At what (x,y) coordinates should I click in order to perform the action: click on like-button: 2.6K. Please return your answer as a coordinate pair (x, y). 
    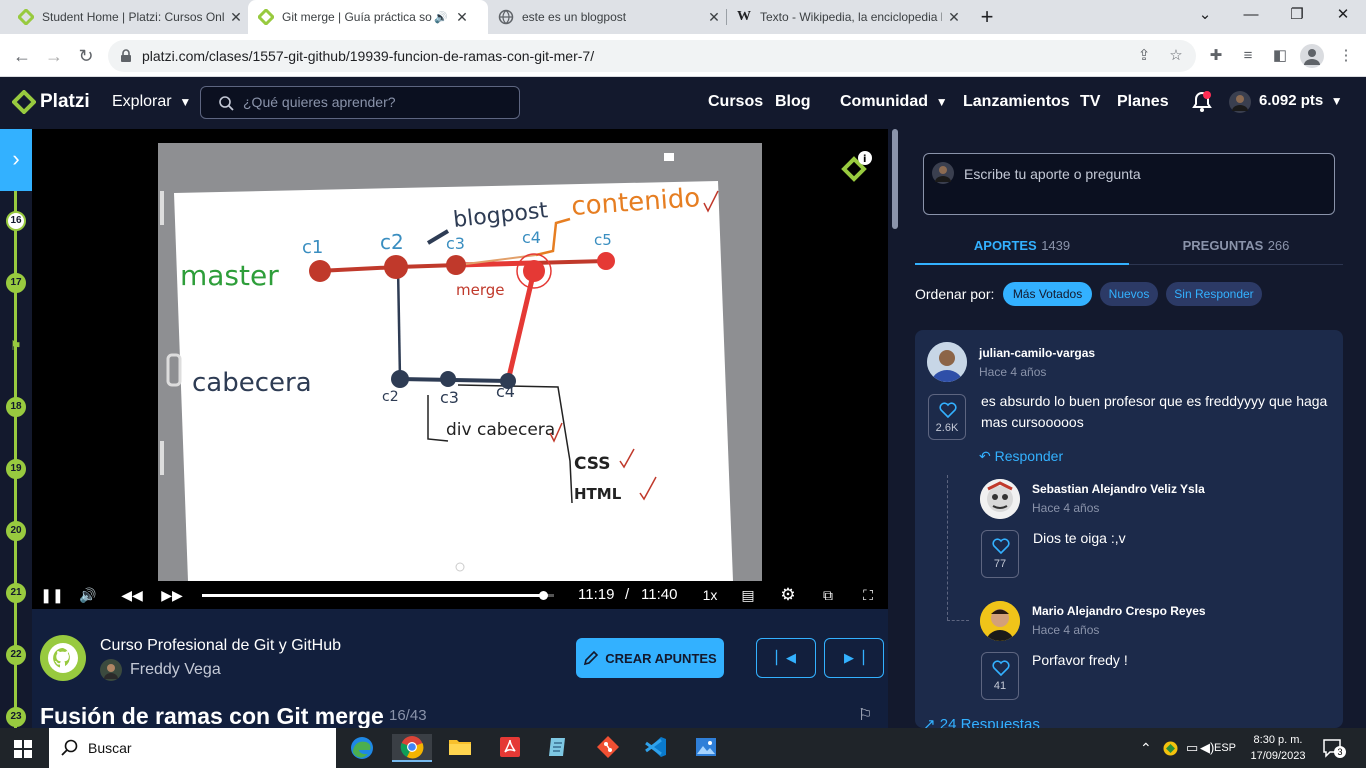
    Looking at the image, I should click on (947, 417).